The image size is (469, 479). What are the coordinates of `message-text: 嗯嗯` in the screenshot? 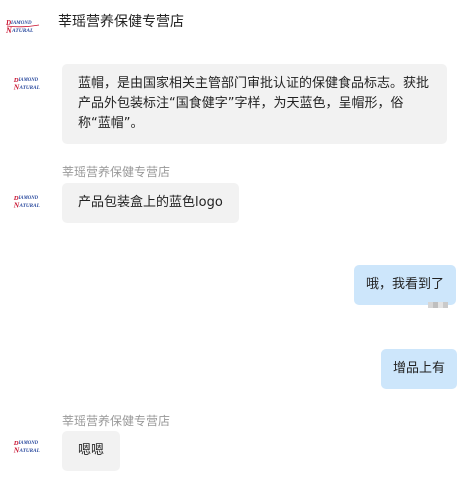 It's located at (91, 450).